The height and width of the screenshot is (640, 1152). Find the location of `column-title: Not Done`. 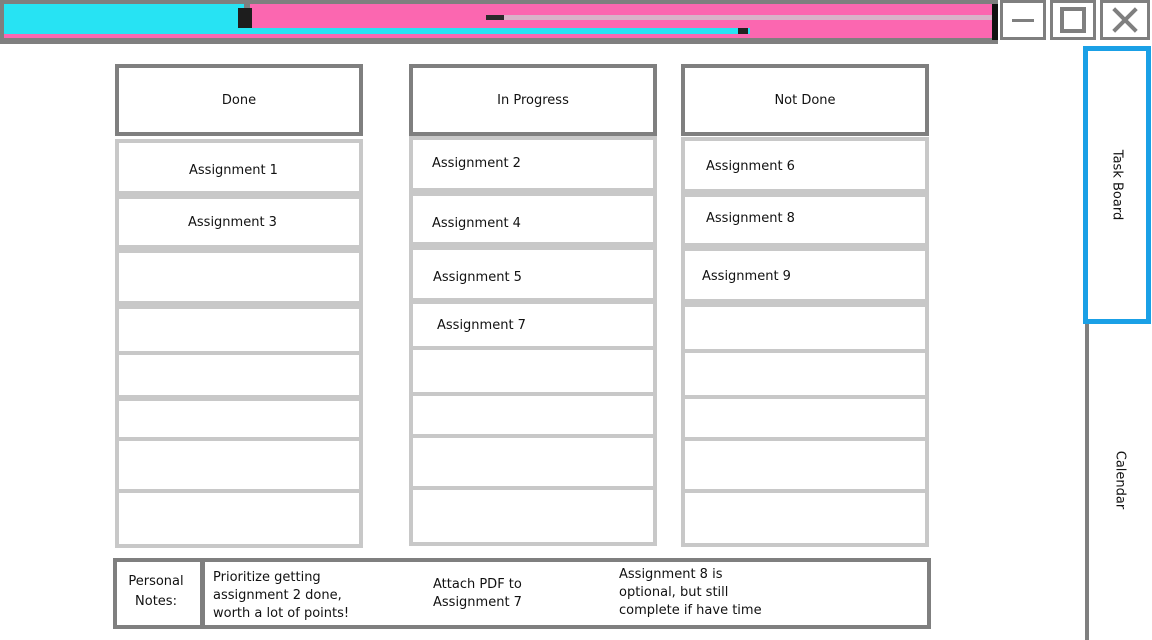

column-title: Not Done is located at coordinates (805, 100).